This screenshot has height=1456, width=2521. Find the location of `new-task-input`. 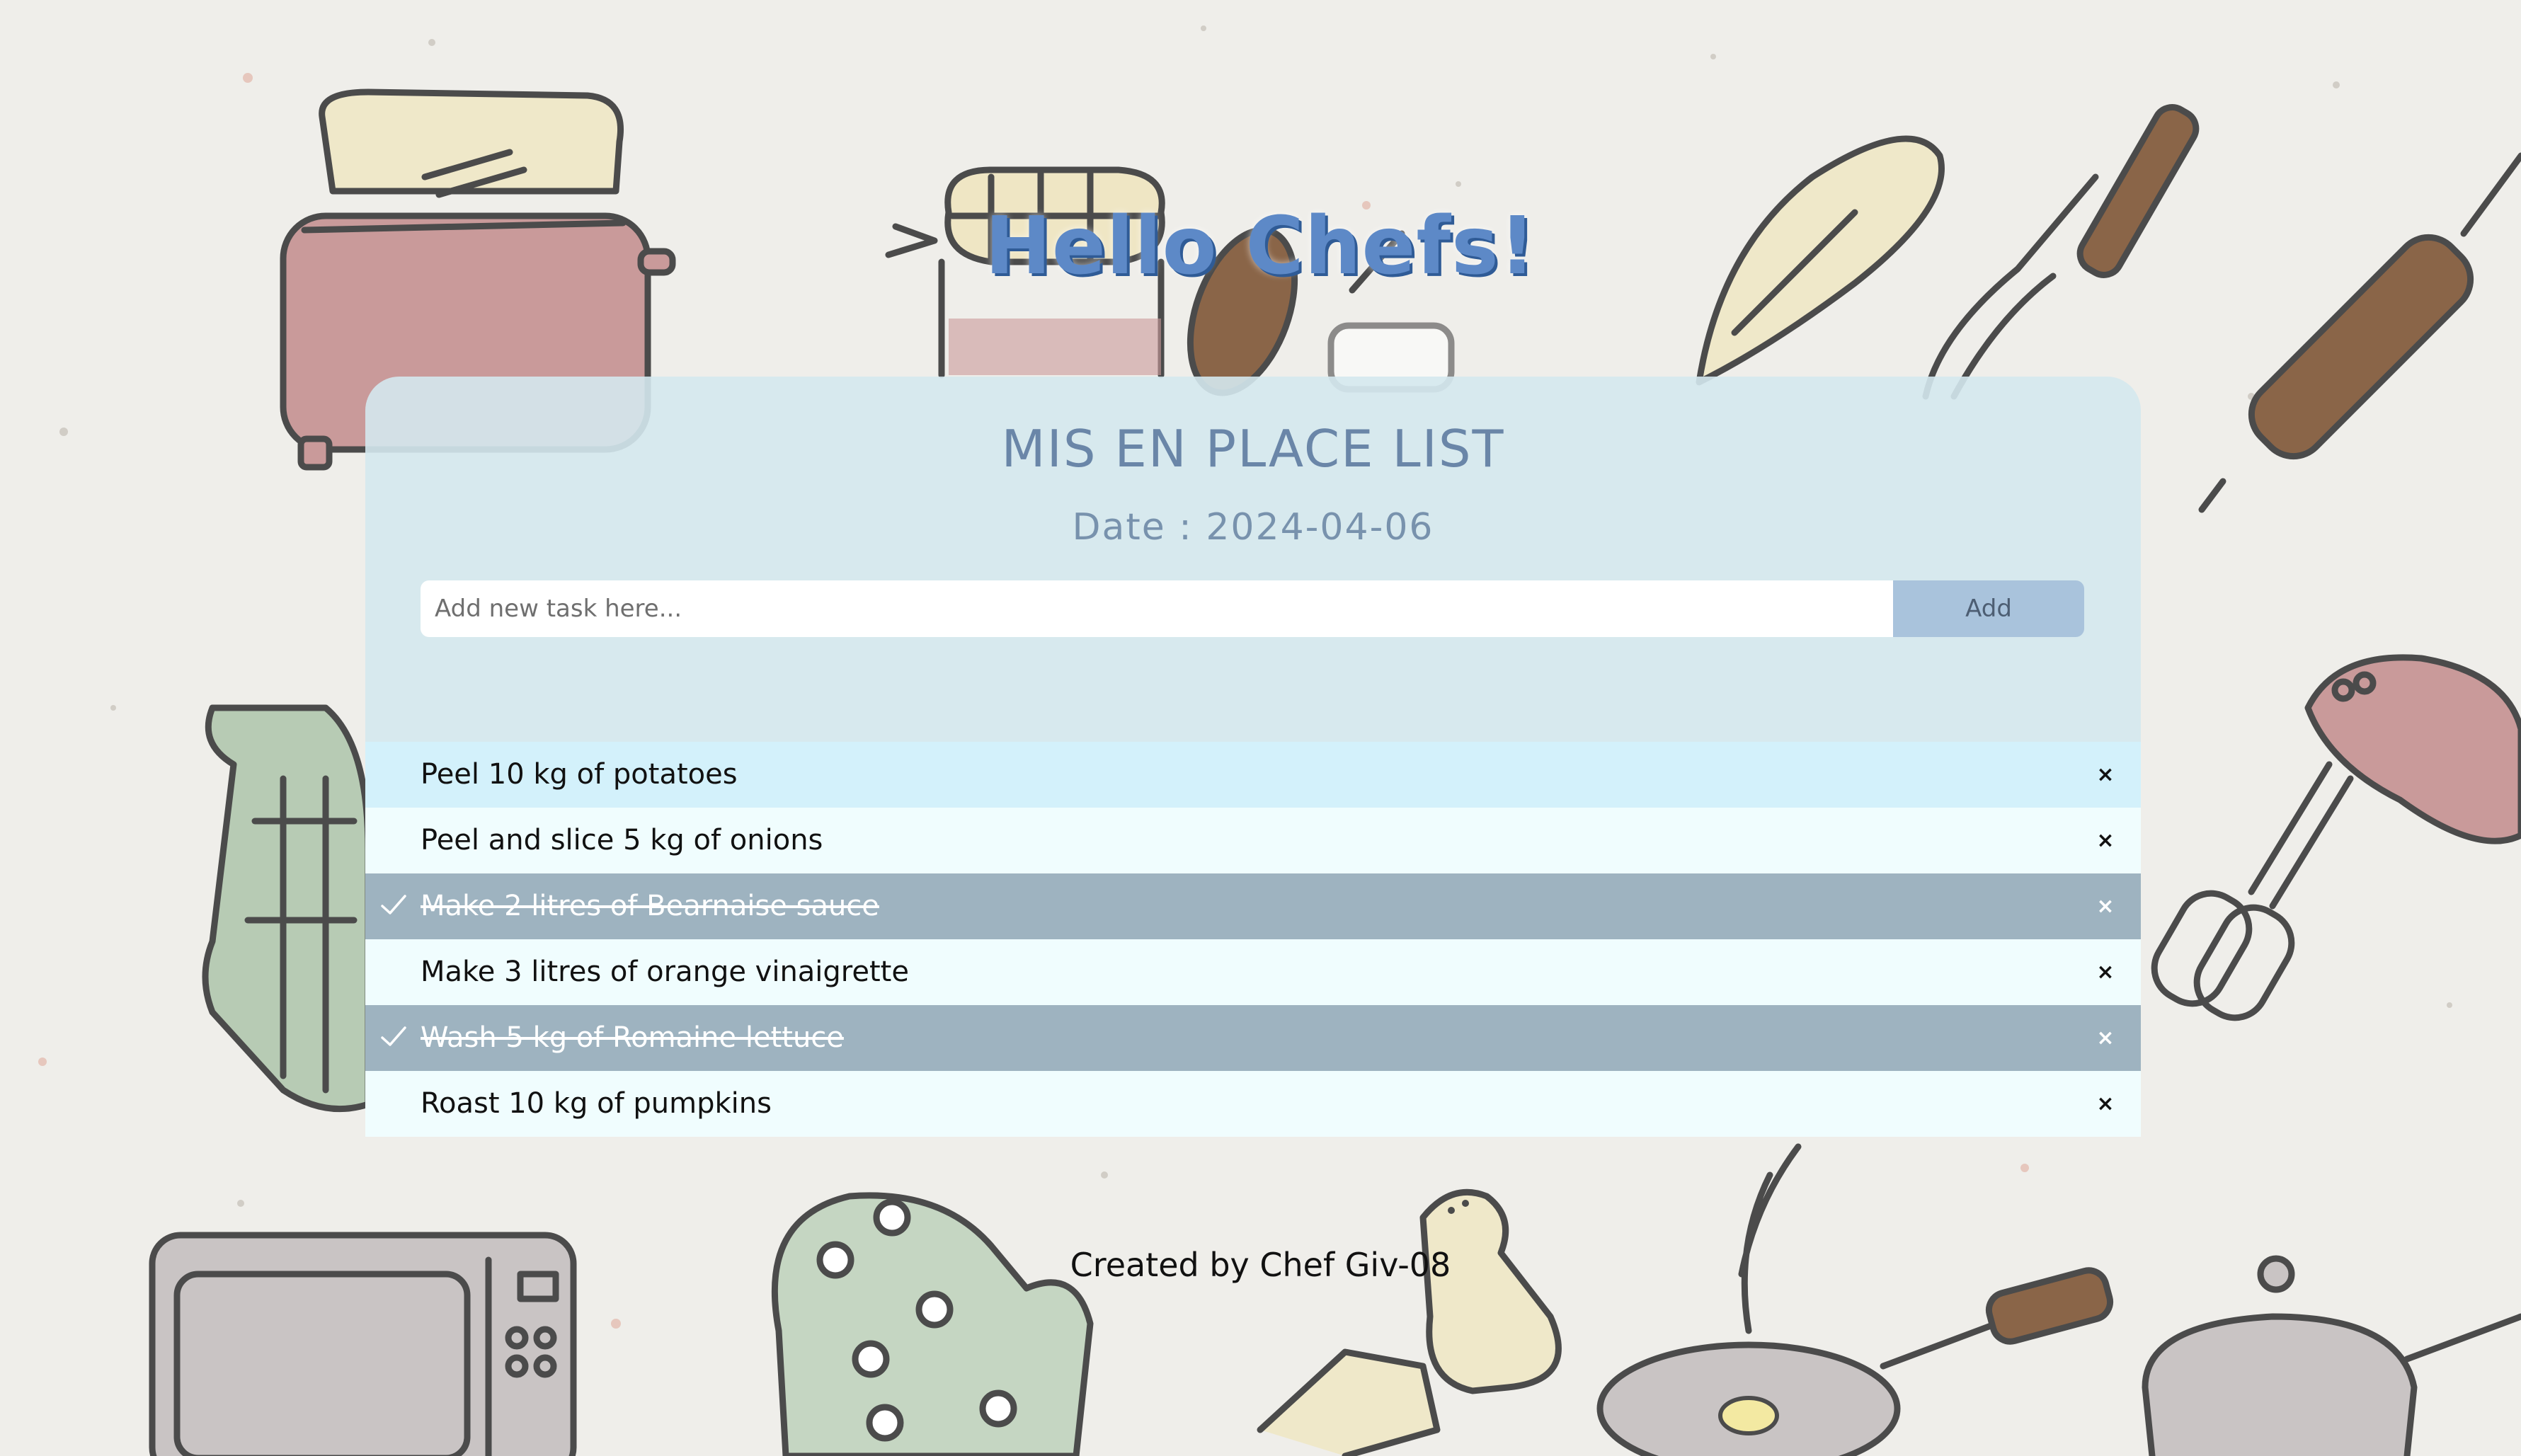

new-task-input is located at coordinates (1157, 609).